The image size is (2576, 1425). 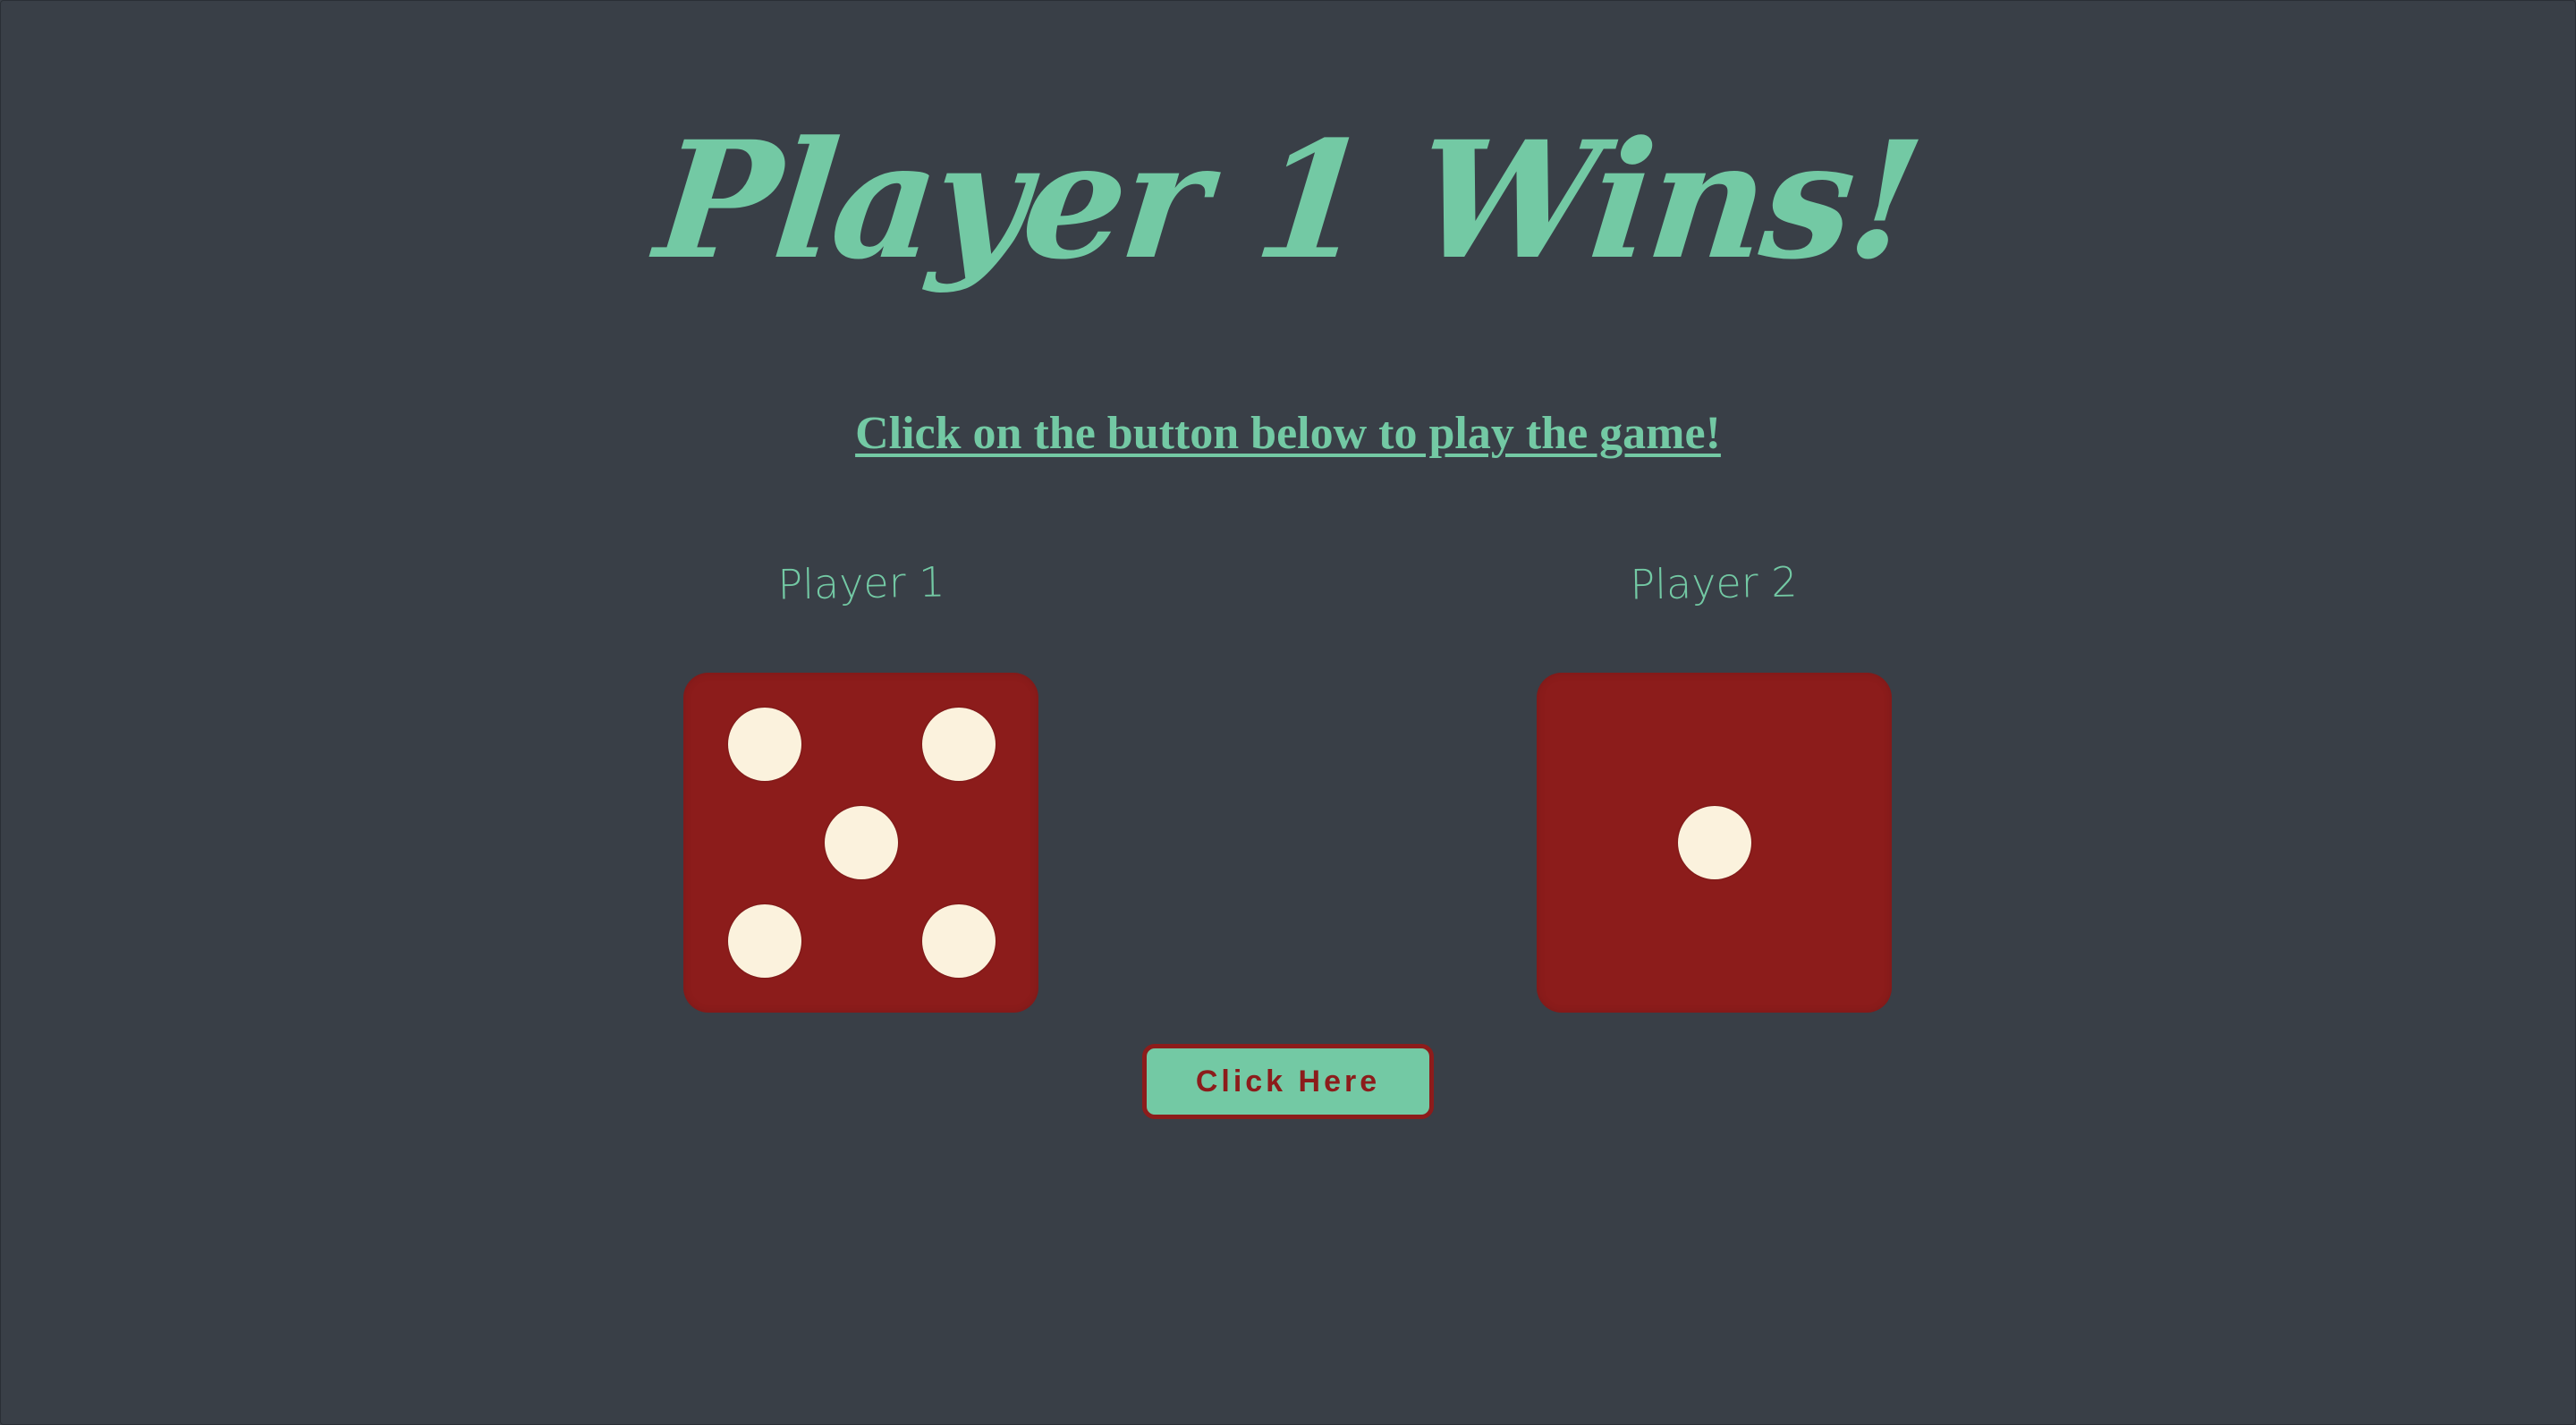 I want to click on player-2-die, so click(x=1714, y=843).